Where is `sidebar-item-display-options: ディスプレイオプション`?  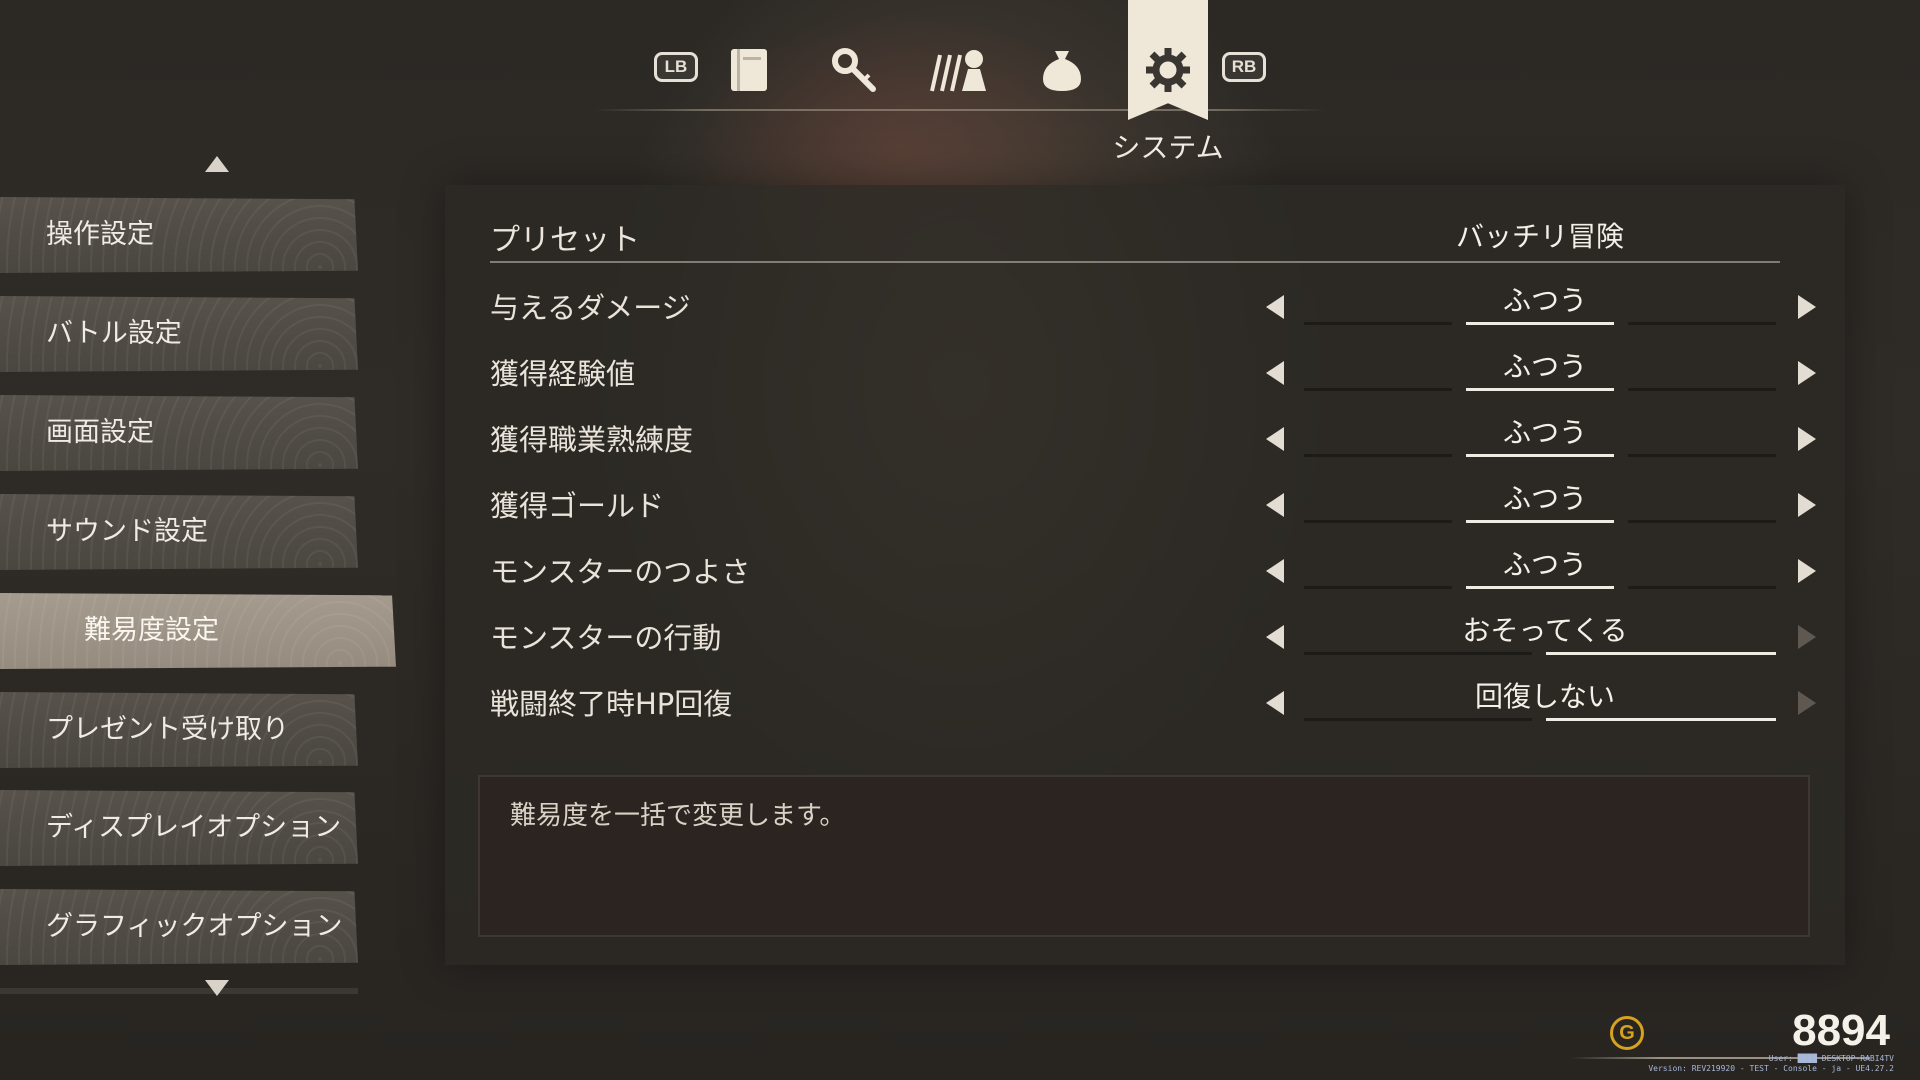 sidebar-item-display-options: ディスプレイオプション is located at coordinates (179, 828).